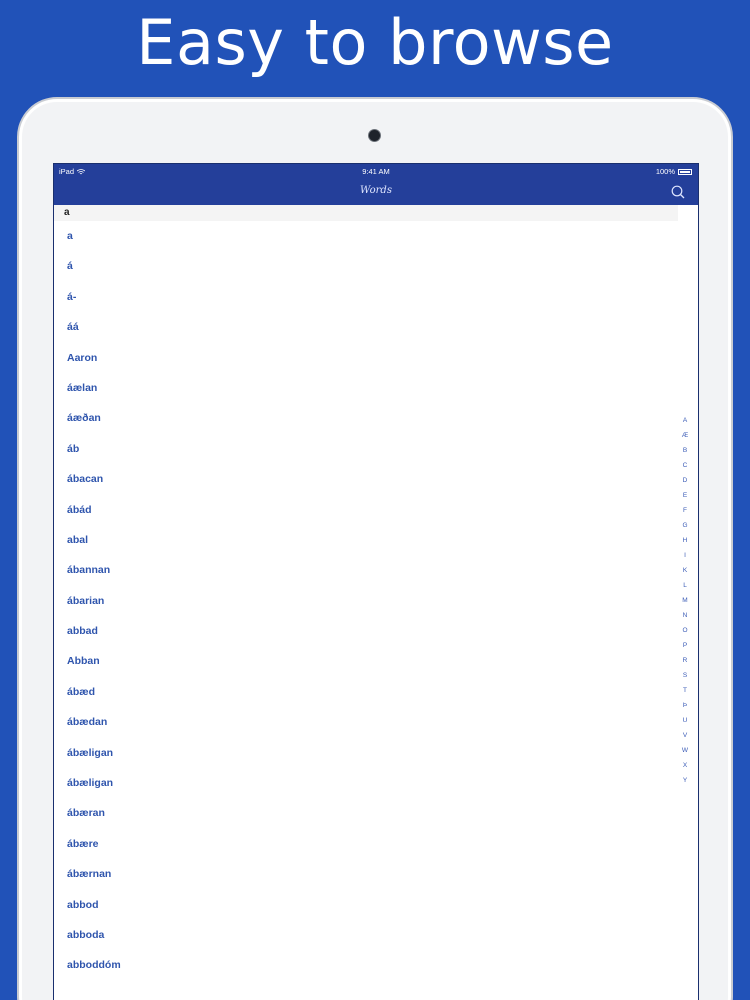 This screenshot has width=750, height=1000. What do you see at coordinates (685, 735) in the screenshot?
I see `index-letter: V` at bounding box center [685, 735].